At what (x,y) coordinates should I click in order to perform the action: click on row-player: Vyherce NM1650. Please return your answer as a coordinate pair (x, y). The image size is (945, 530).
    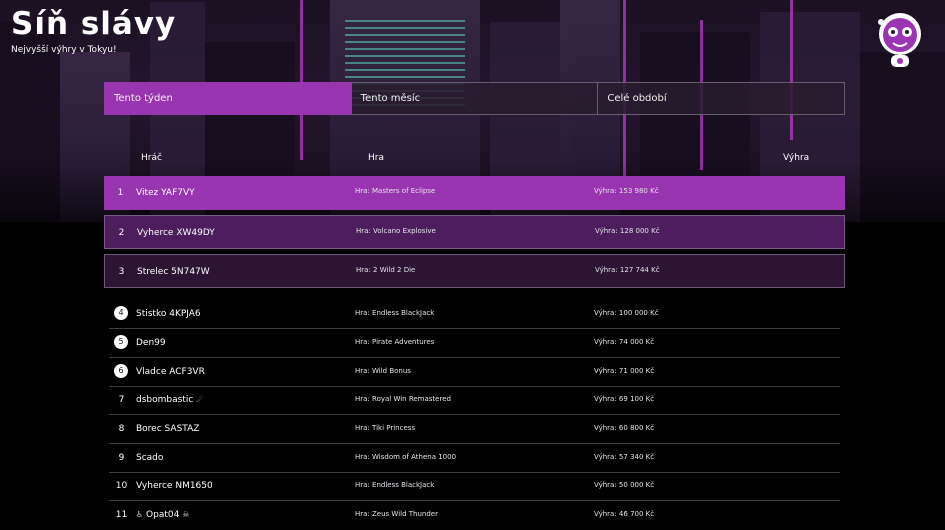
    Looking at the image, I should click on (174, 486).